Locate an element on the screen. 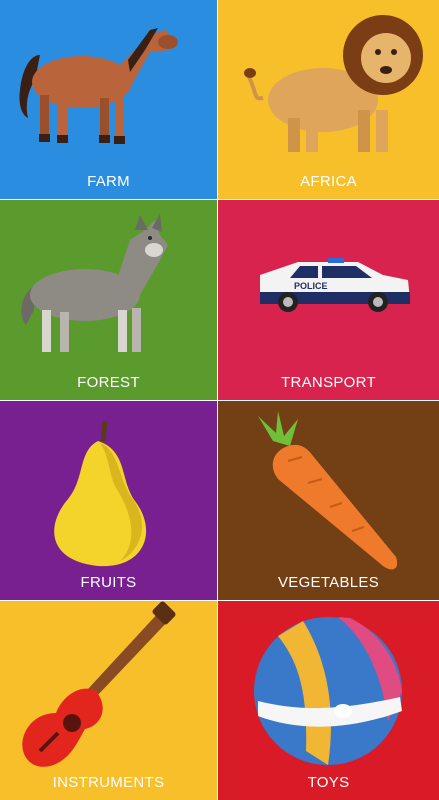  guitar-icon is located at coordinates (108, 700).